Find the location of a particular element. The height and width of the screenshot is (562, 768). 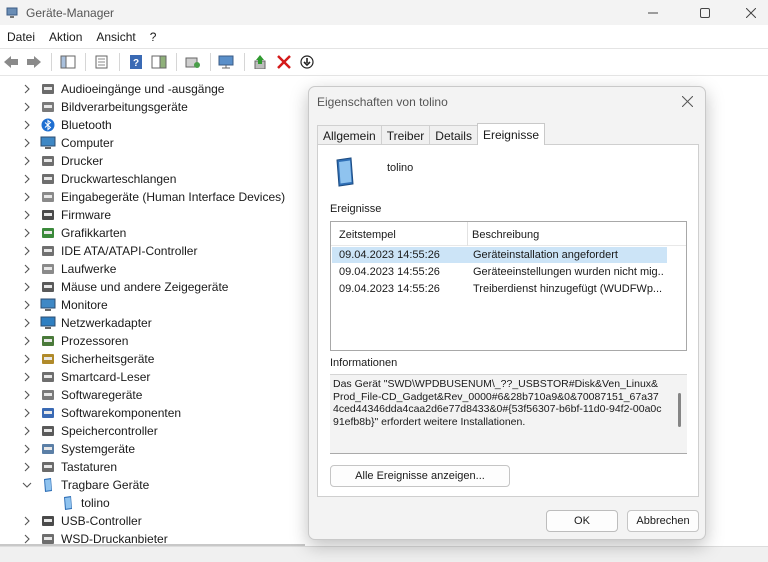

tree-item: Smartcard-Leser is located at coordinates (86, 377).